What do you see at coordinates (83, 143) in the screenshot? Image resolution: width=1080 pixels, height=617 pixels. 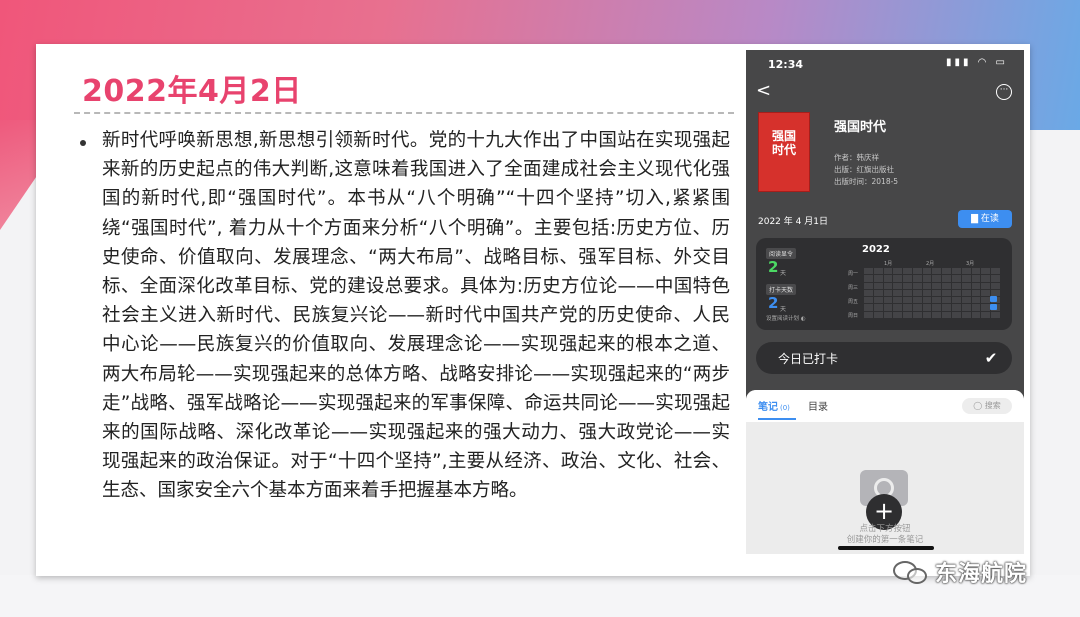 I see `bullet-dot-icon` at bounding box center [83, 143].